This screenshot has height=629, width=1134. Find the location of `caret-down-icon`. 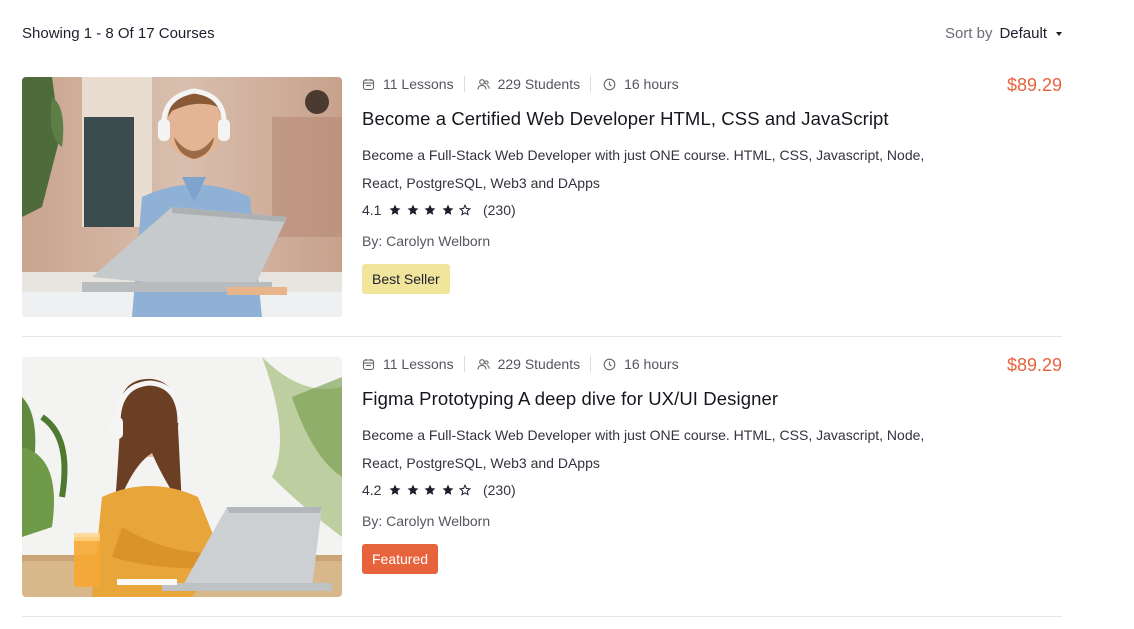

caret-down-icon is located at coordinates (1059, 33).